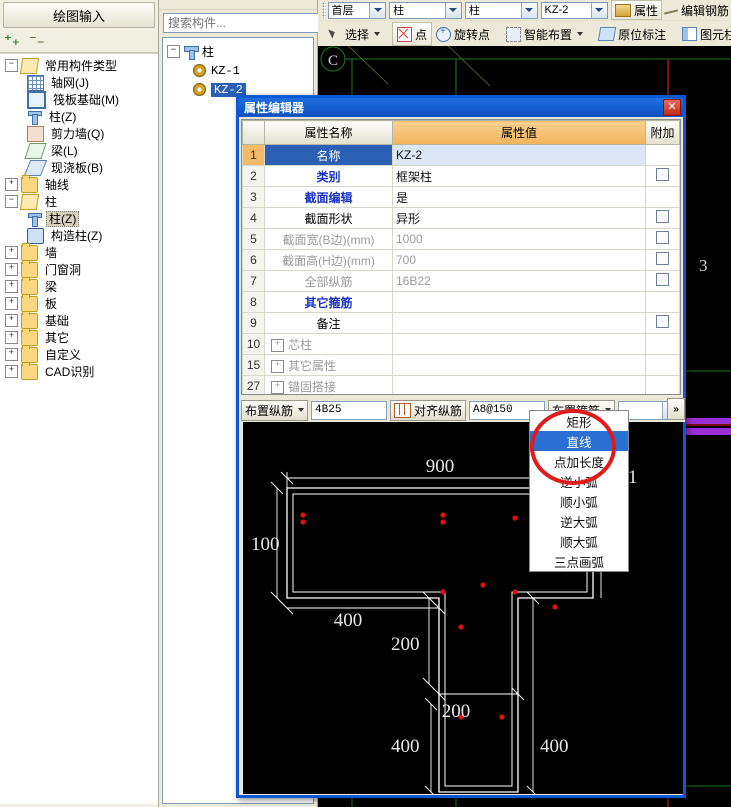 This screenshot has width=731, height=807. I want to click on component-item-kz1: KZ-1, so click(240, 70).